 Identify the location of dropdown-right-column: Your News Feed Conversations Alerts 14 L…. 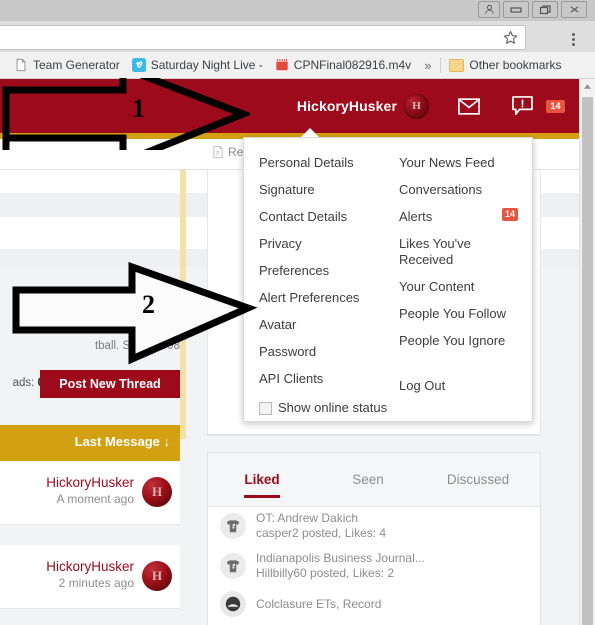
(465, 283).